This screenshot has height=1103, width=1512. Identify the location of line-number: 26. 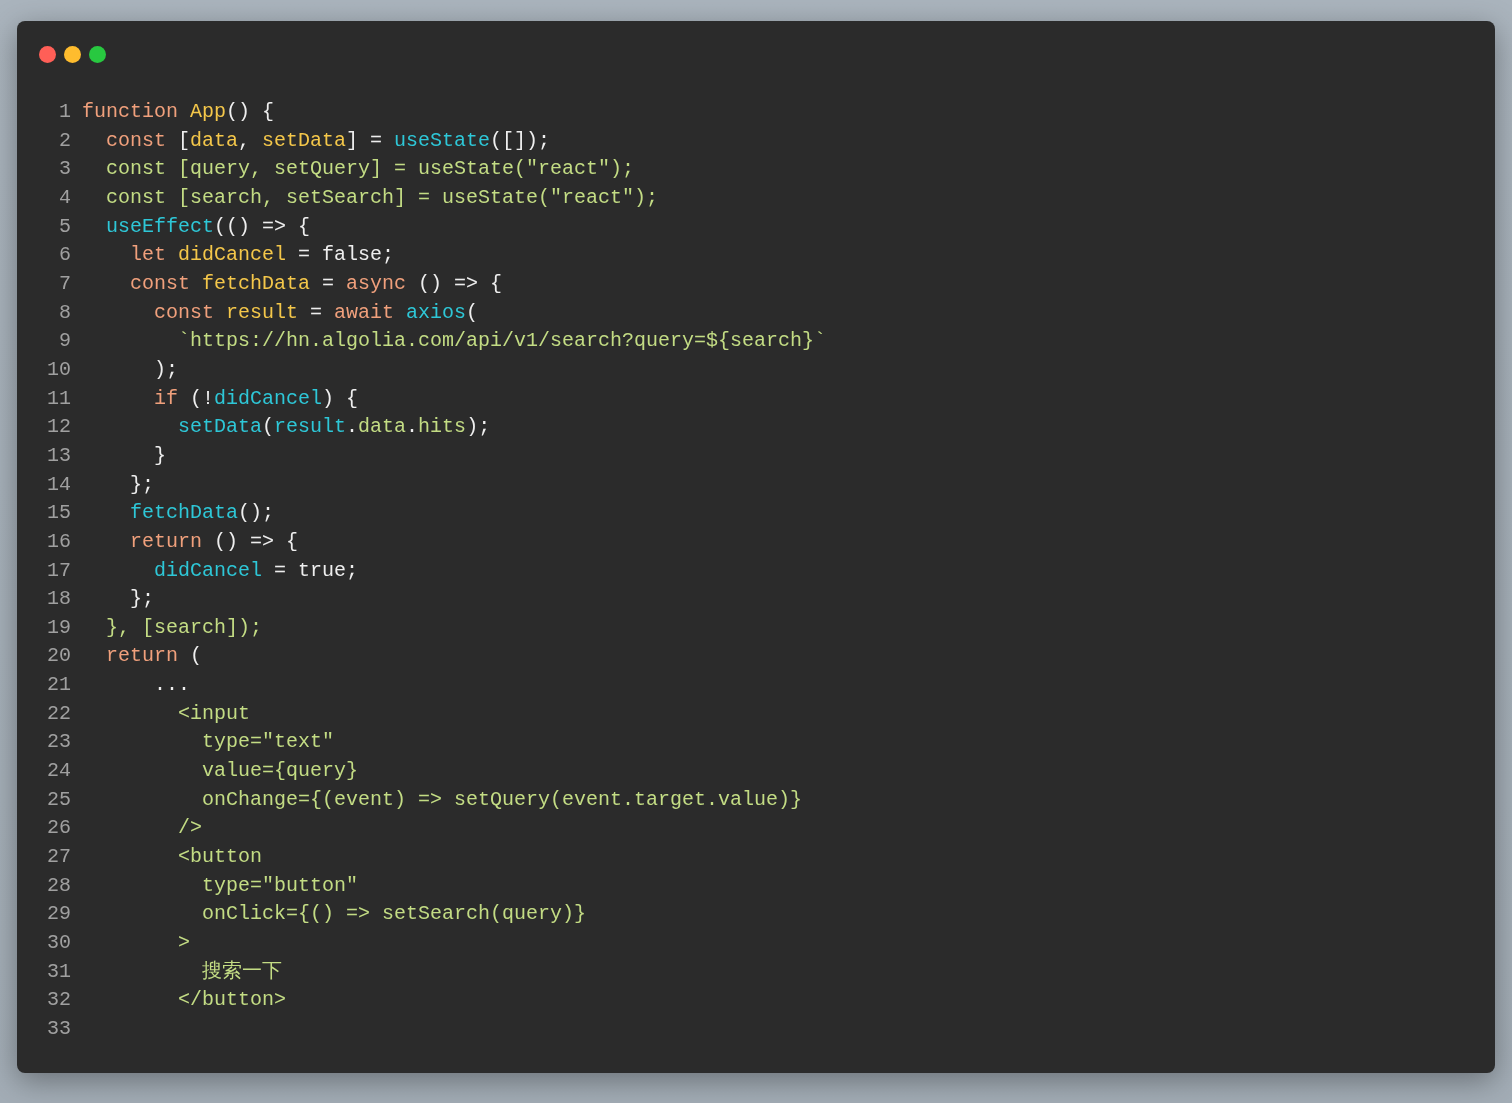
(58, 828).